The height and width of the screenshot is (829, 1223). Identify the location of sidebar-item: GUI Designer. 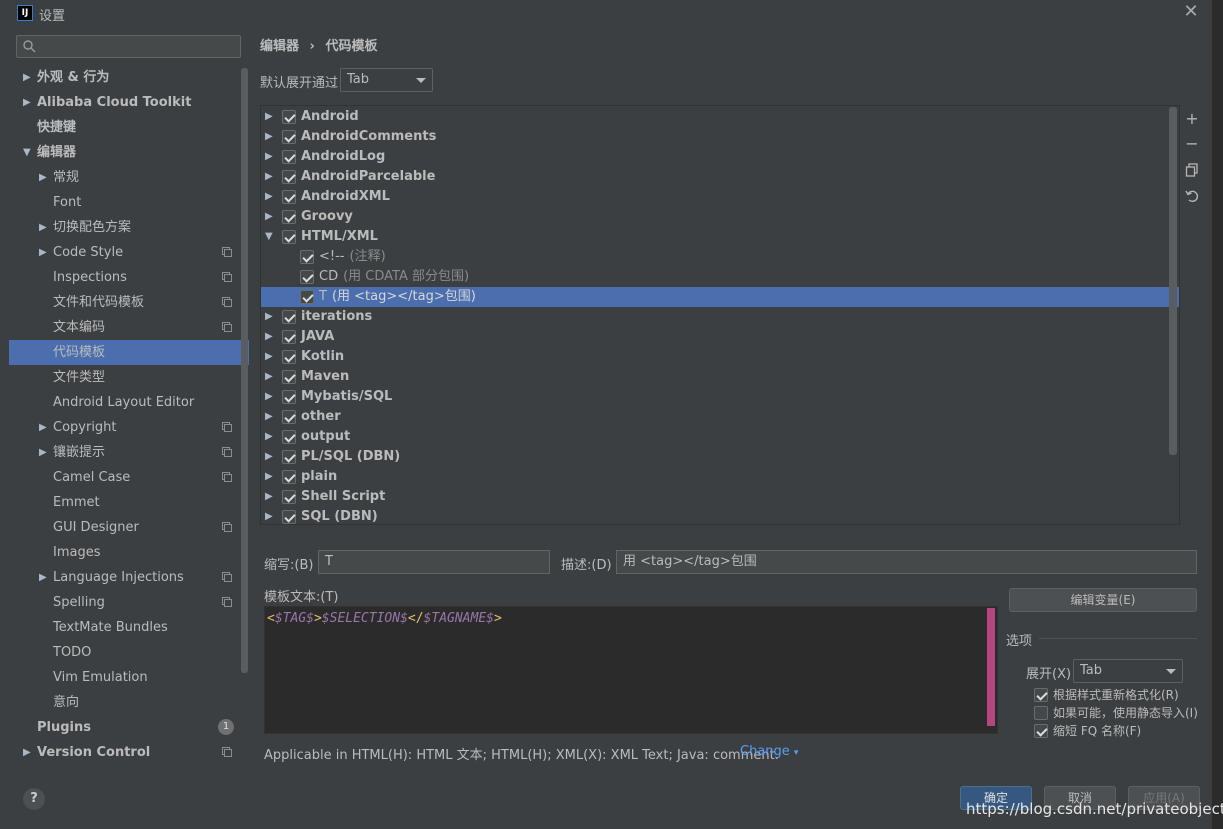
(129, 527).